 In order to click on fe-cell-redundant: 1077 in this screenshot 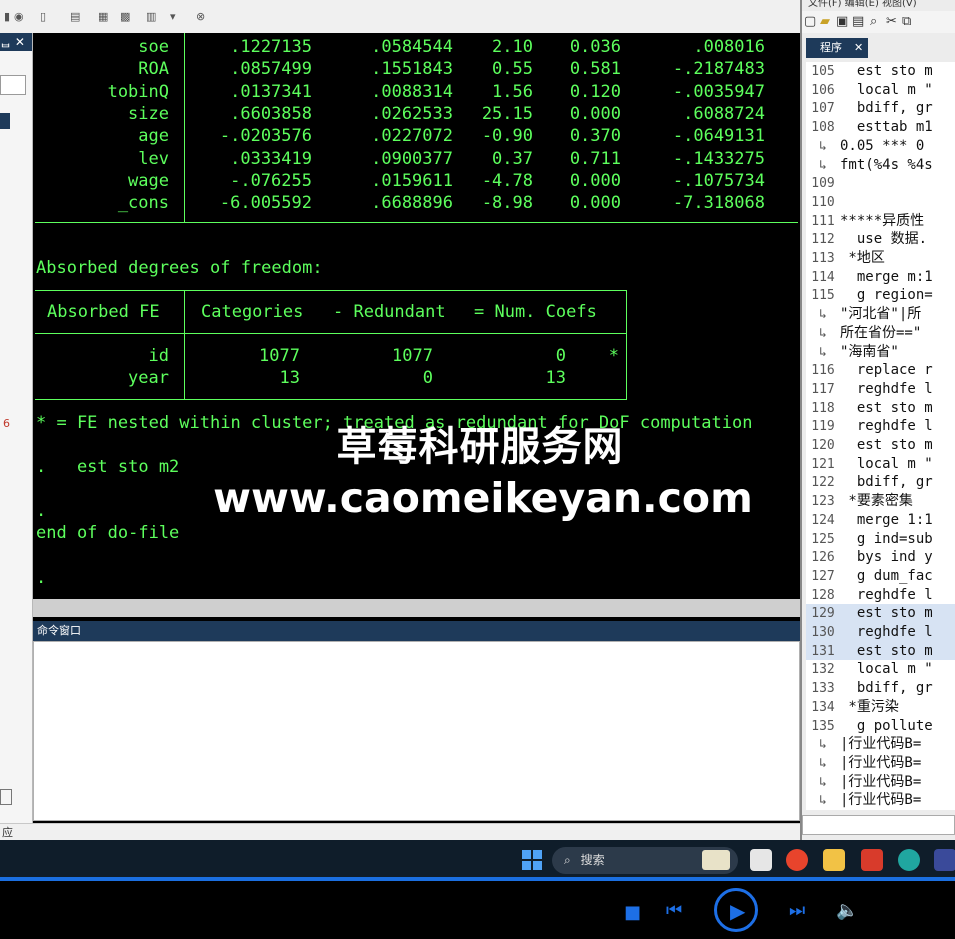, I will do `click(412, 356)`.